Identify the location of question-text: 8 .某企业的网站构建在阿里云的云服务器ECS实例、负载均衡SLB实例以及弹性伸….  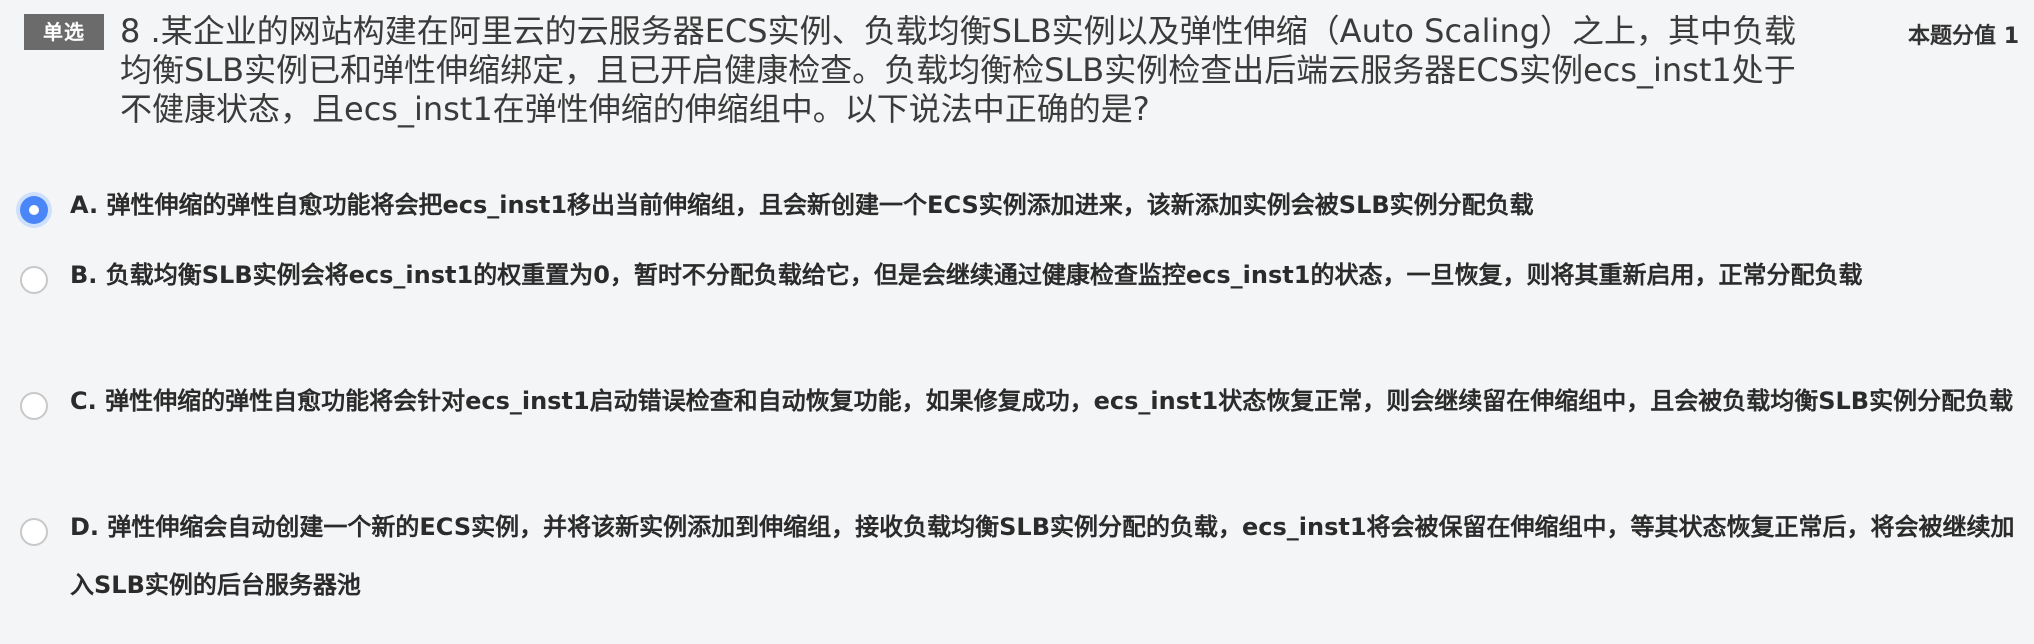
(958, 70).